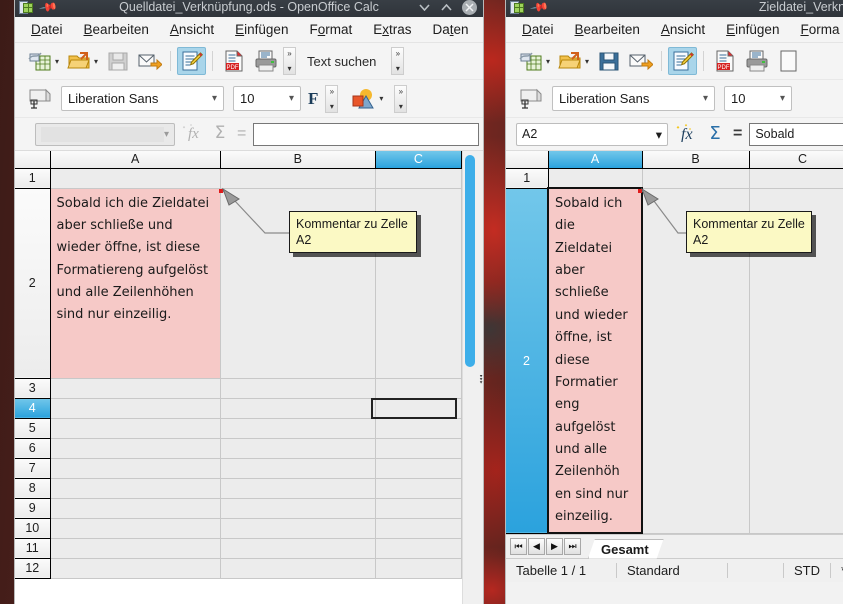 Image resolution: width=843 pixels, height=604 pixels. I want to click on minimize-icon, so click(424, 7).